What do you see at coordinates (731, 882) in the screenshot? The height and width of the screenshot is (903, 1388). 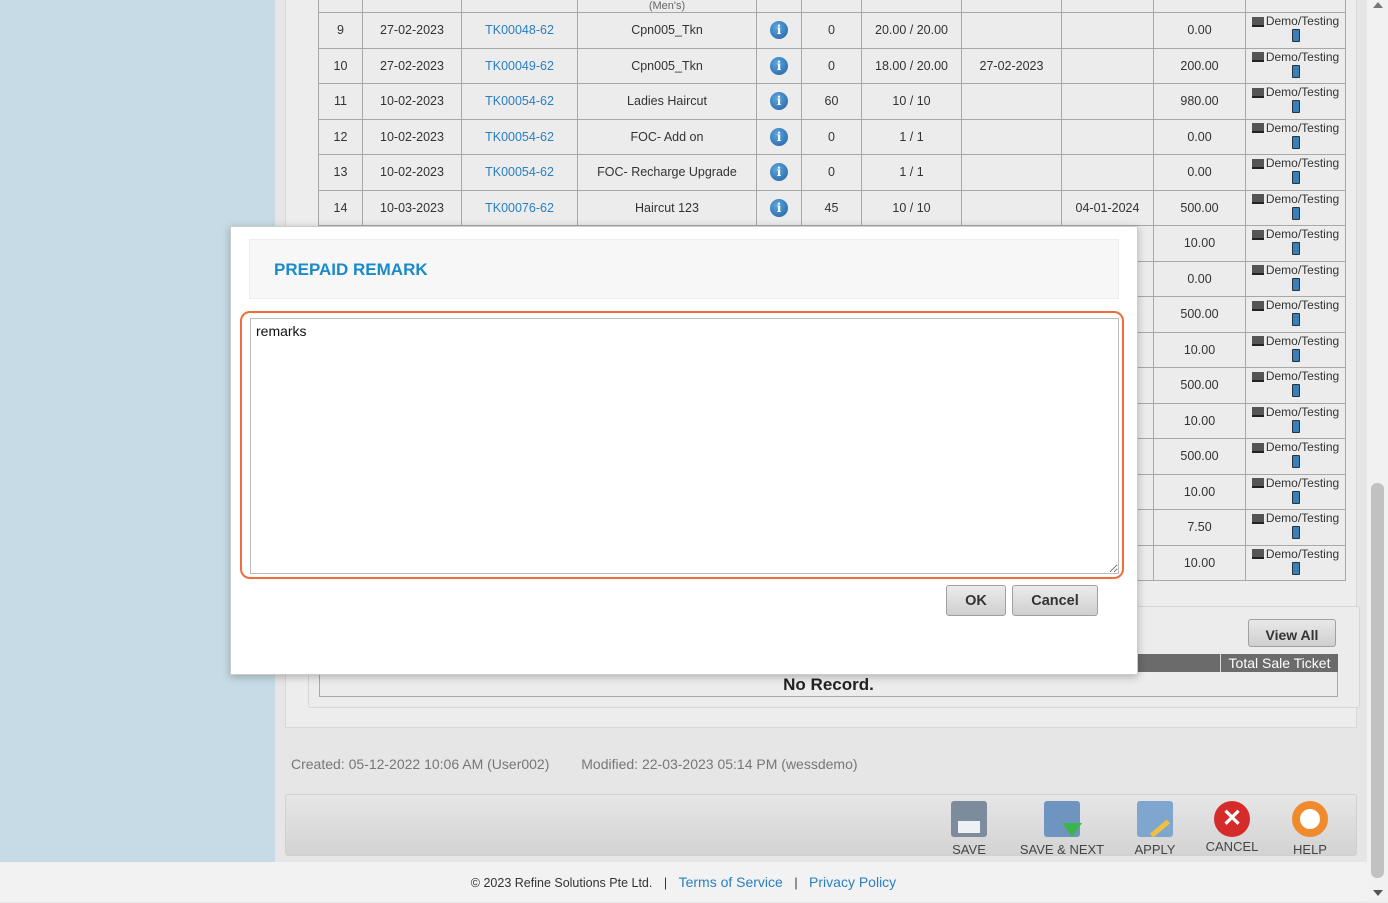 I see `terms-of-service-link: Terms of Service` at bounding box center [731, 882].